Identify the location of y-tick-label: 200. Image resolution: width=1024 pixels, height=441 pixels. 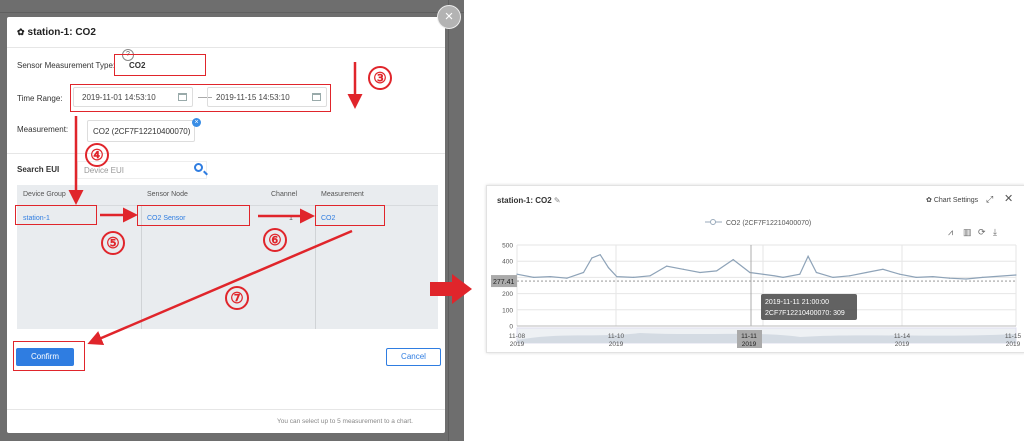
(507, 294).